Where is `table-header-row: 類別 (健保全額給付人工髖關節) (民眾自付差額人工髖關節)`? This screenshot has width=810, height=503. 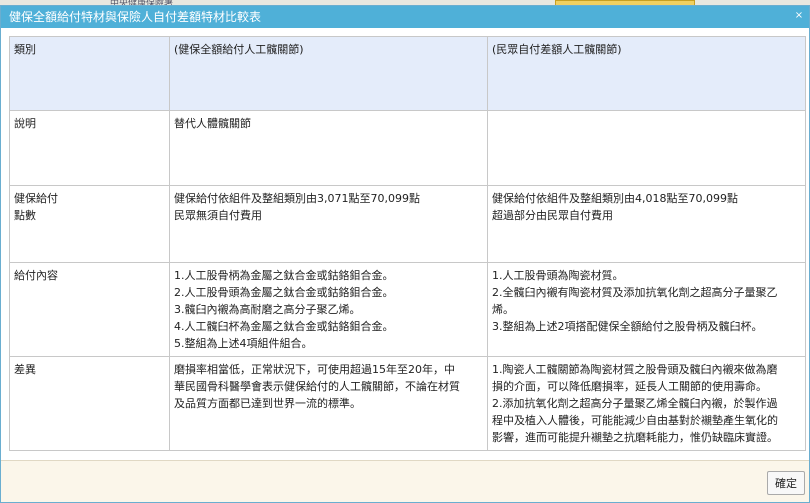
table-header-row: 類別 (健保全額給付人工髖關節) (民眾自付差額人工髖關節) is located at coordinates (407, 73).